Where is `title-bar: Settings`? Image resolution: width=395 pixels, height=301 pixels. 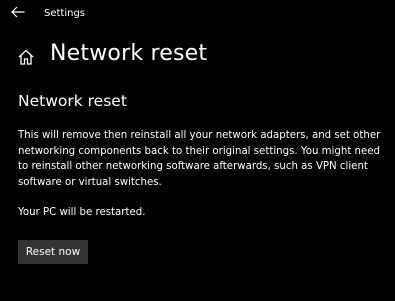
title-bar: Settings is located at coordinates (197, 15).